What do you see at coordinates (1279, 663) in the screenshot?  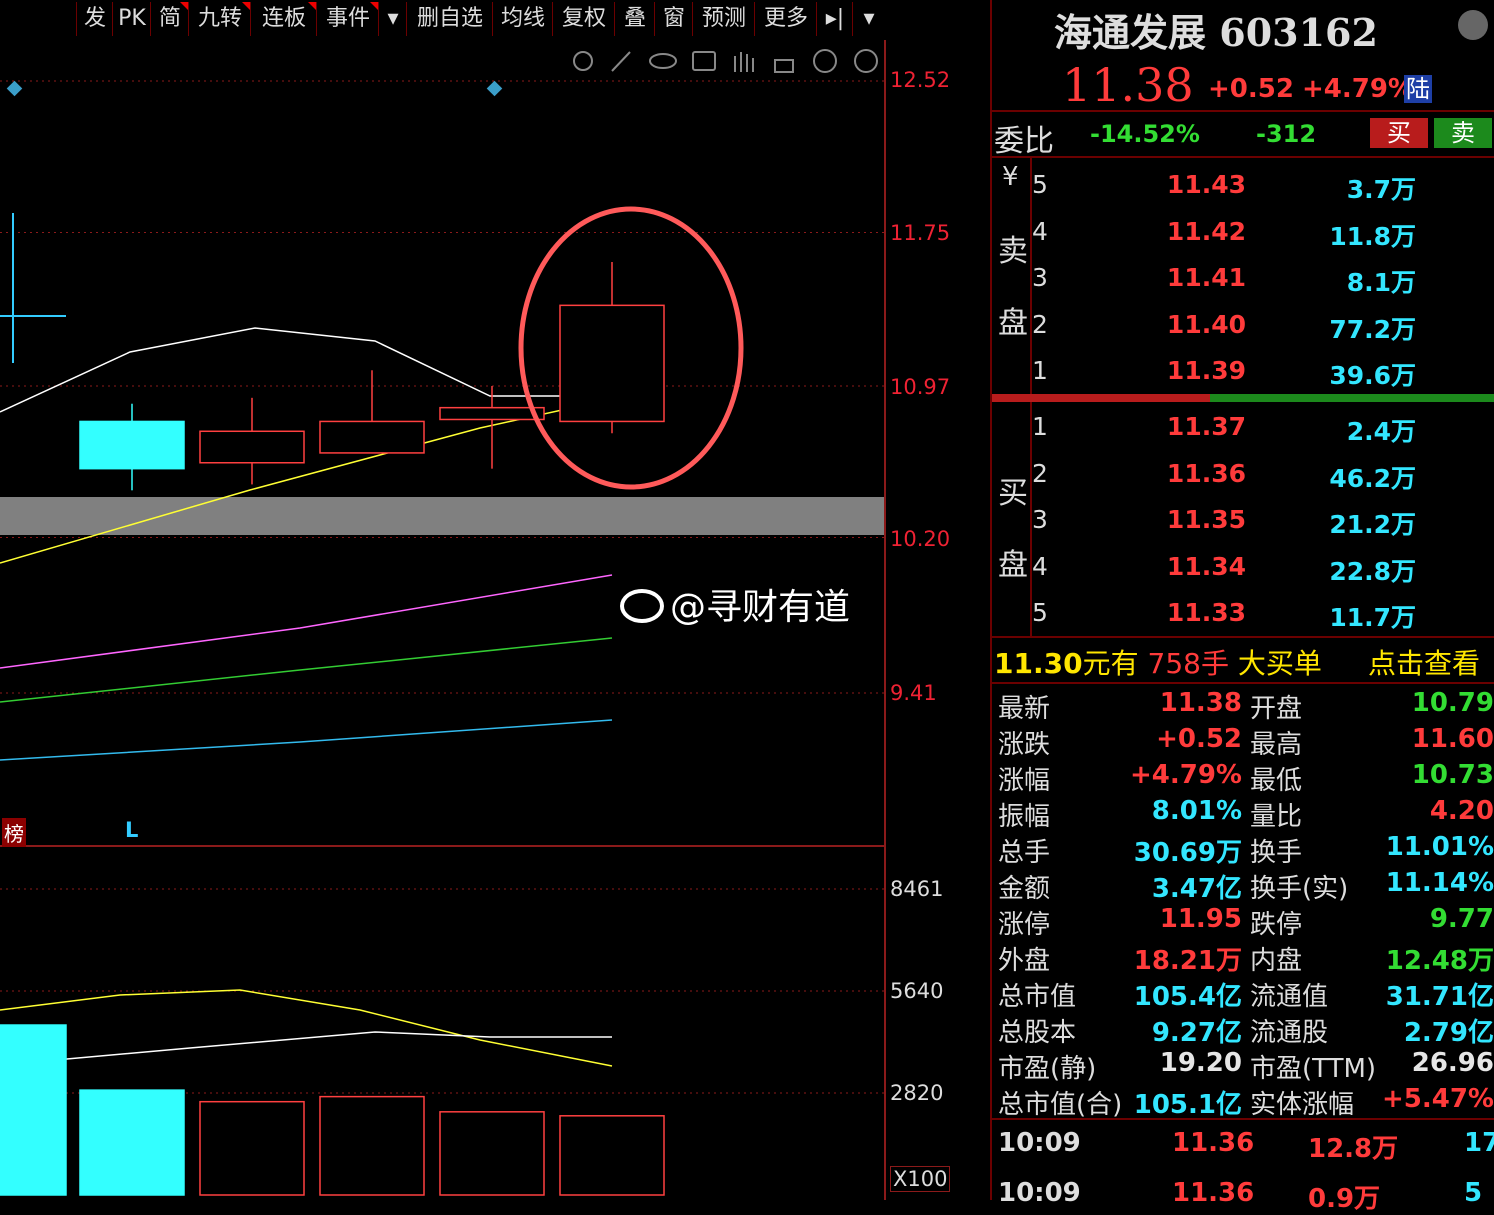 I see `big-order-label: 大买单` at bounding box center [1279, 663].